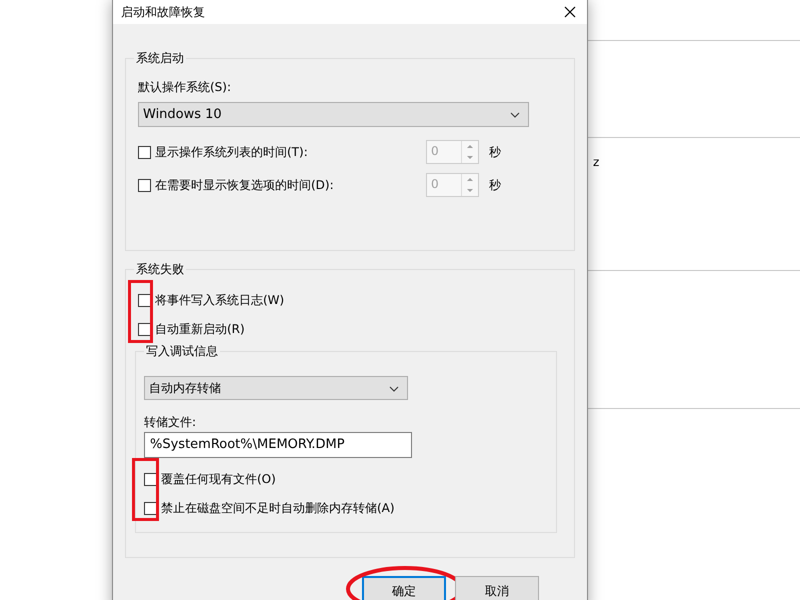  What do you see at coordinates (171, 422) in the screenshot?
I see `field-label: 转储文件:` at bounding box center [171, 422].